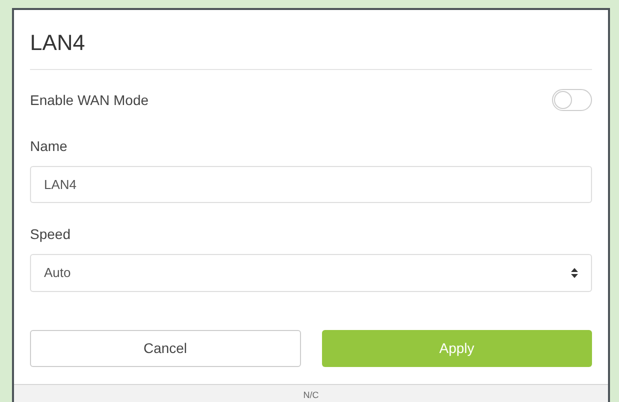 Image resolution: width=619 pixels, height=402 pixels. I want to click on toggle-switch, so click(572, 100).